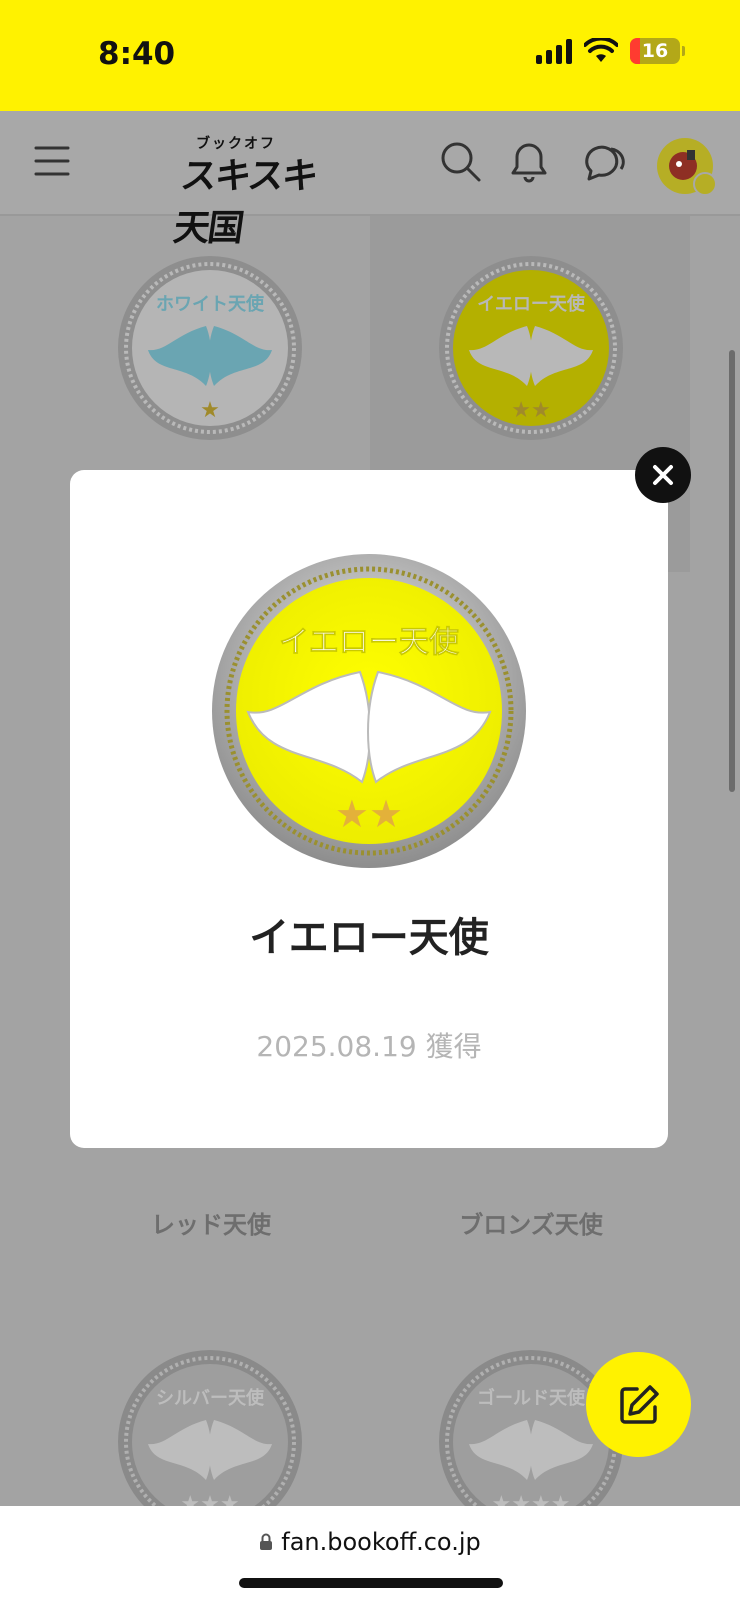 This screenshot has height=1604, width=740. What do you see at coordinates (211, 1222) in the screenshot?
I see `badge-label-red-angel: レッド天使` at bounding box center [211, 1222].